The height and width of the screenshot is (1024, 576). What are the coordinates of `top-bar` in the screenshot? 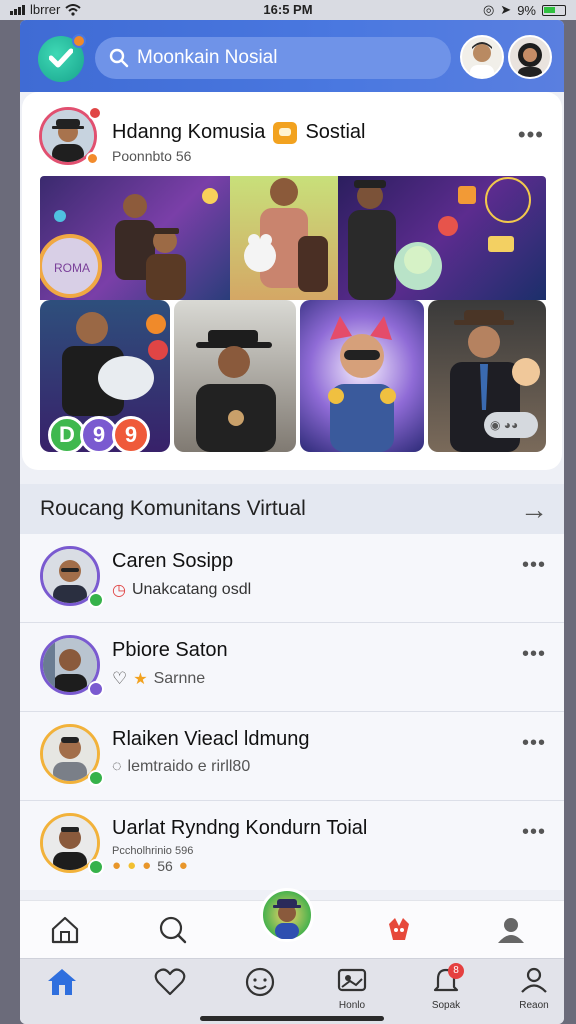 It's located at (292, 56).